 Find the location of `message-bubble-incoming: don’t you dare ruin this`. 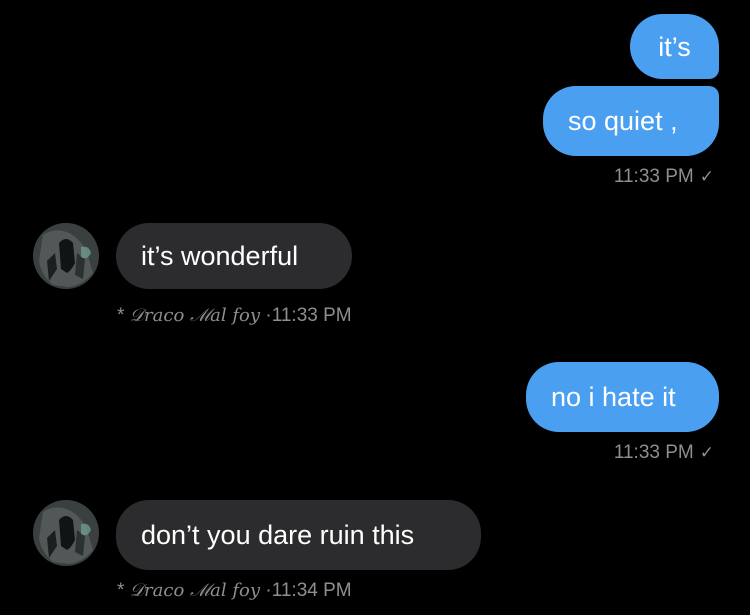

message-bubble-incoming: don’t you dare ruin this is located at coordinates (298, 535).